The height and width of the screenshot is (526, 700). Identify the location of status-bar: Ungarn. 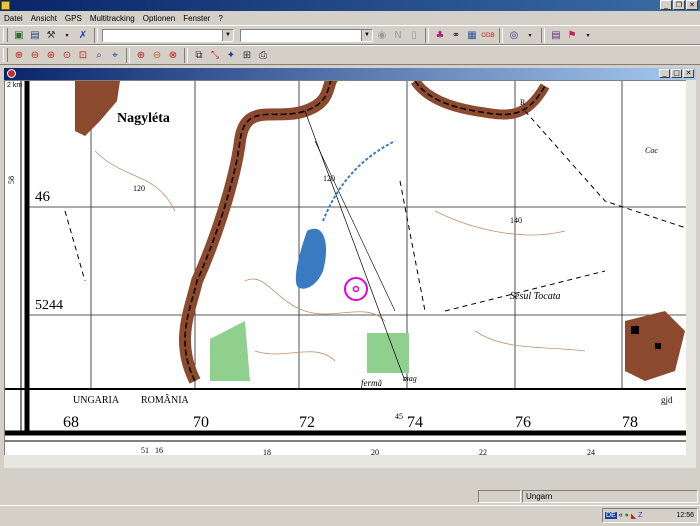
(350, 496).